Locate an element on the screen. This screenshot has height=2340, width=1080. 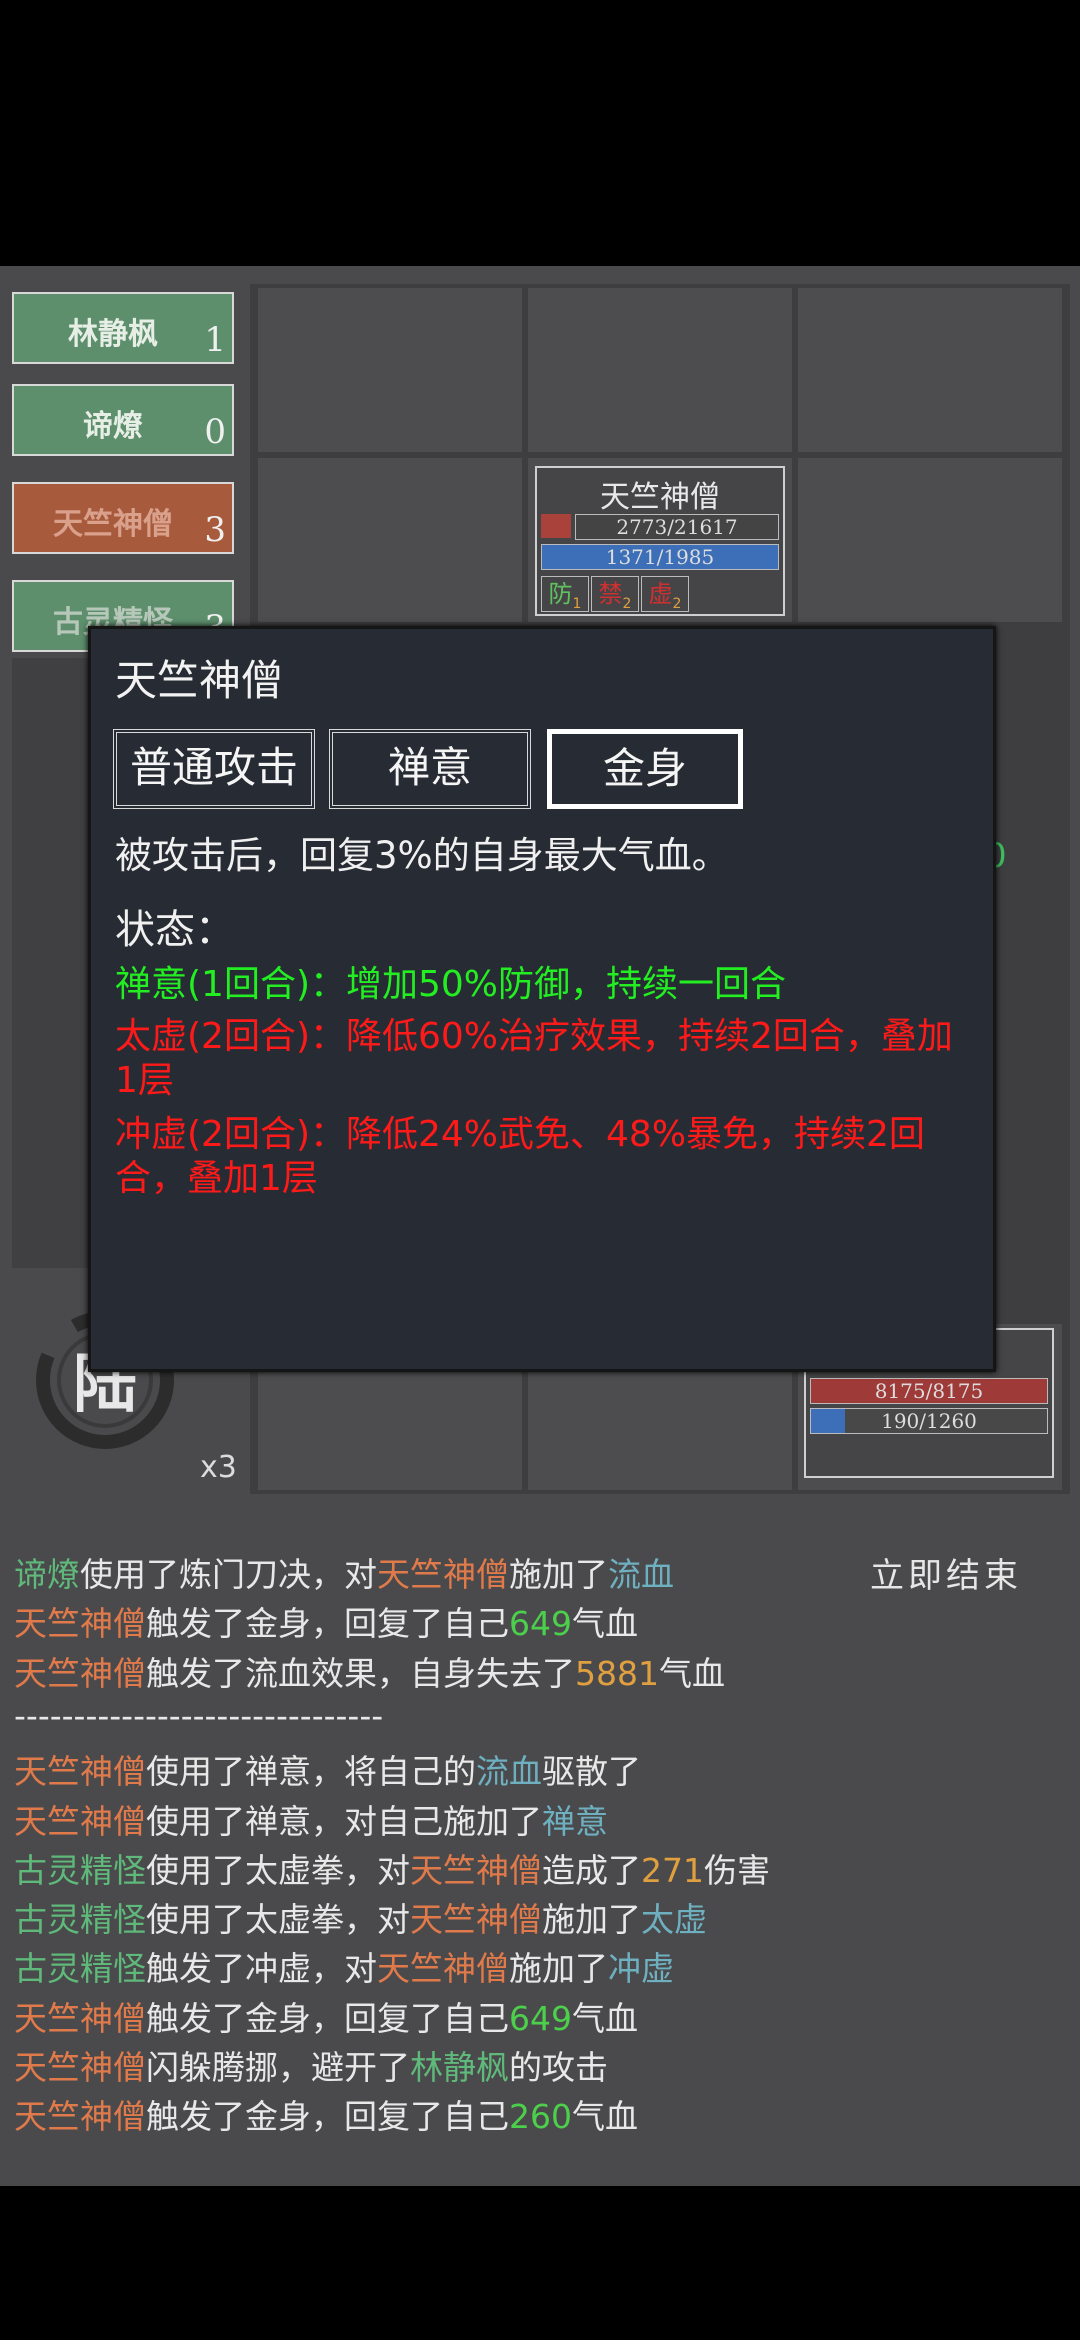
log-segment: 冲虚 is located at coordinates (641, 1969).